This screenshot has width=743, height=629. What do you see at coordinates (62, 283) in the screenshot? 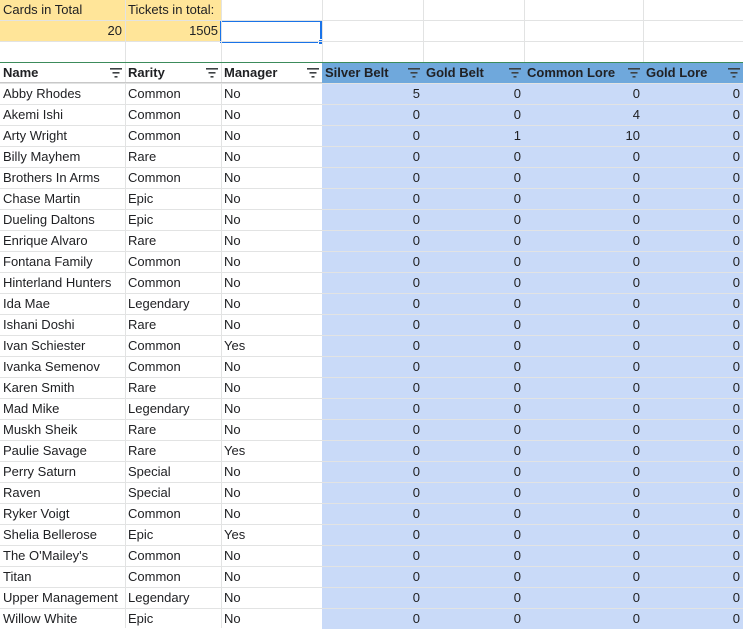
I see `cell-name: Hinterland Hunters` at bounding box center [62, 283].